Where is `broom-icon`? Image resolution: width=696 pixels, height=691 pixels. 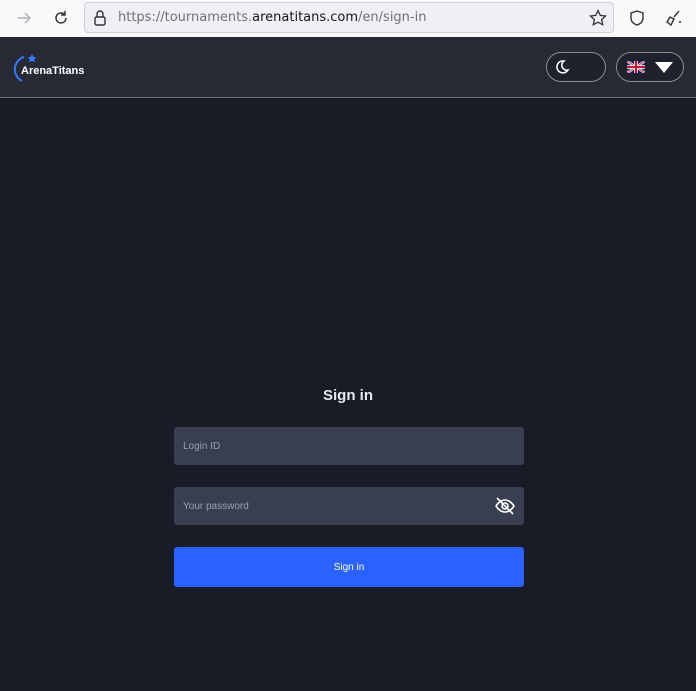 broom-icon is located at coordinates (674, 18).